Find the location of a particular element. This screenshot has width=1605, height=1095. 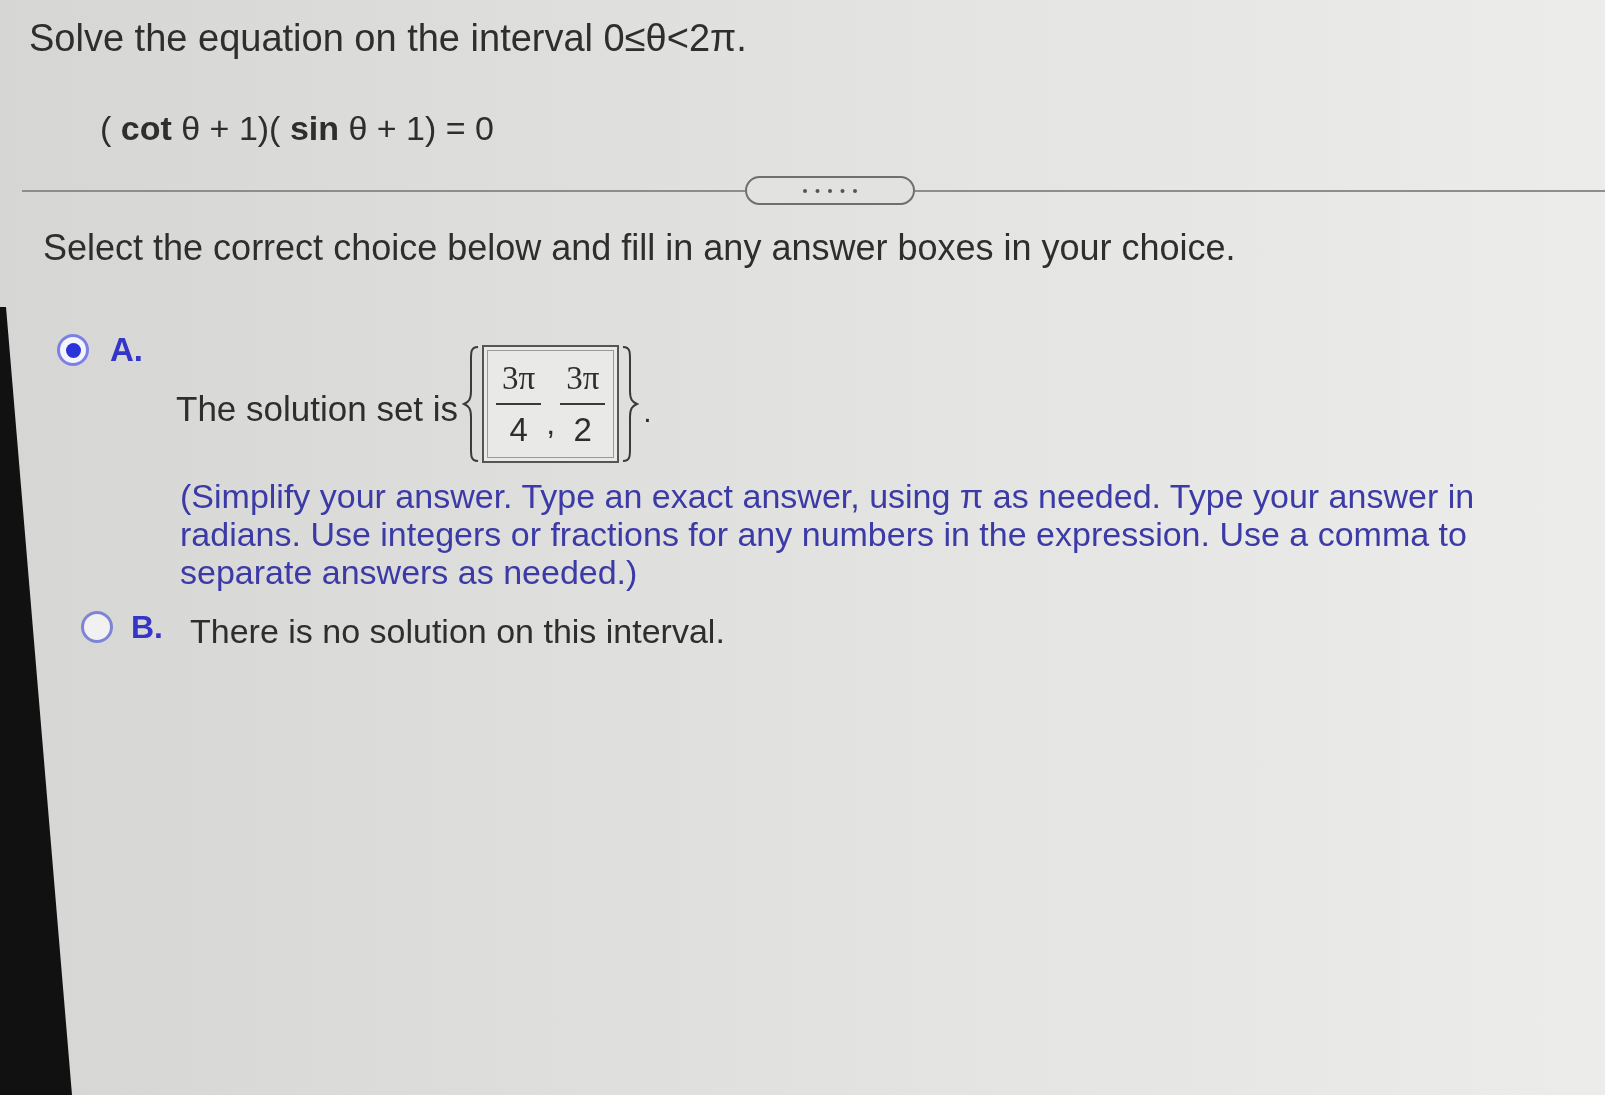

fraction-denominator: 2 is located at coordinates (582, 430).